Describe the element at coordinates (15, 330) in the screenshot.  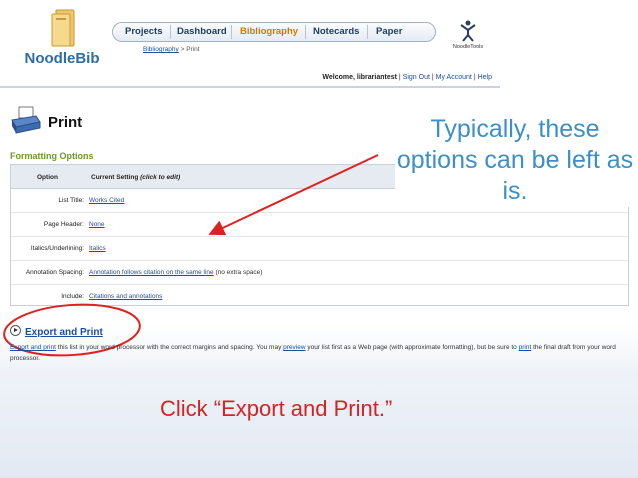
I see `play-circle-icon` at that location.